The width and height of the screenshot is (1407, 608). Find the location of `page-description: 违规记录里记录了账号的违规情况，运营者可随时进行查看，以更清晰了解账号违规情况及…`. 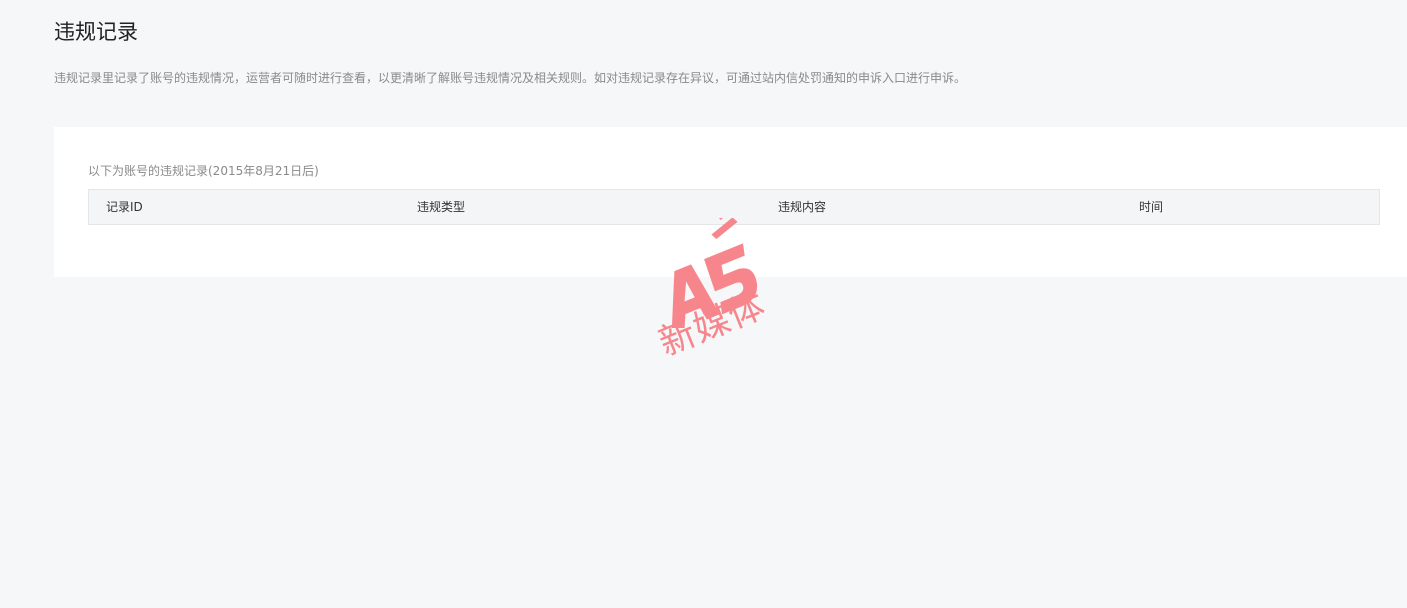

page-description: 违规记录里记录了账号的违规情况，运营者可随时进行查看，以更清晰了解账号违规情况及… is located at coordinates (510, 78).